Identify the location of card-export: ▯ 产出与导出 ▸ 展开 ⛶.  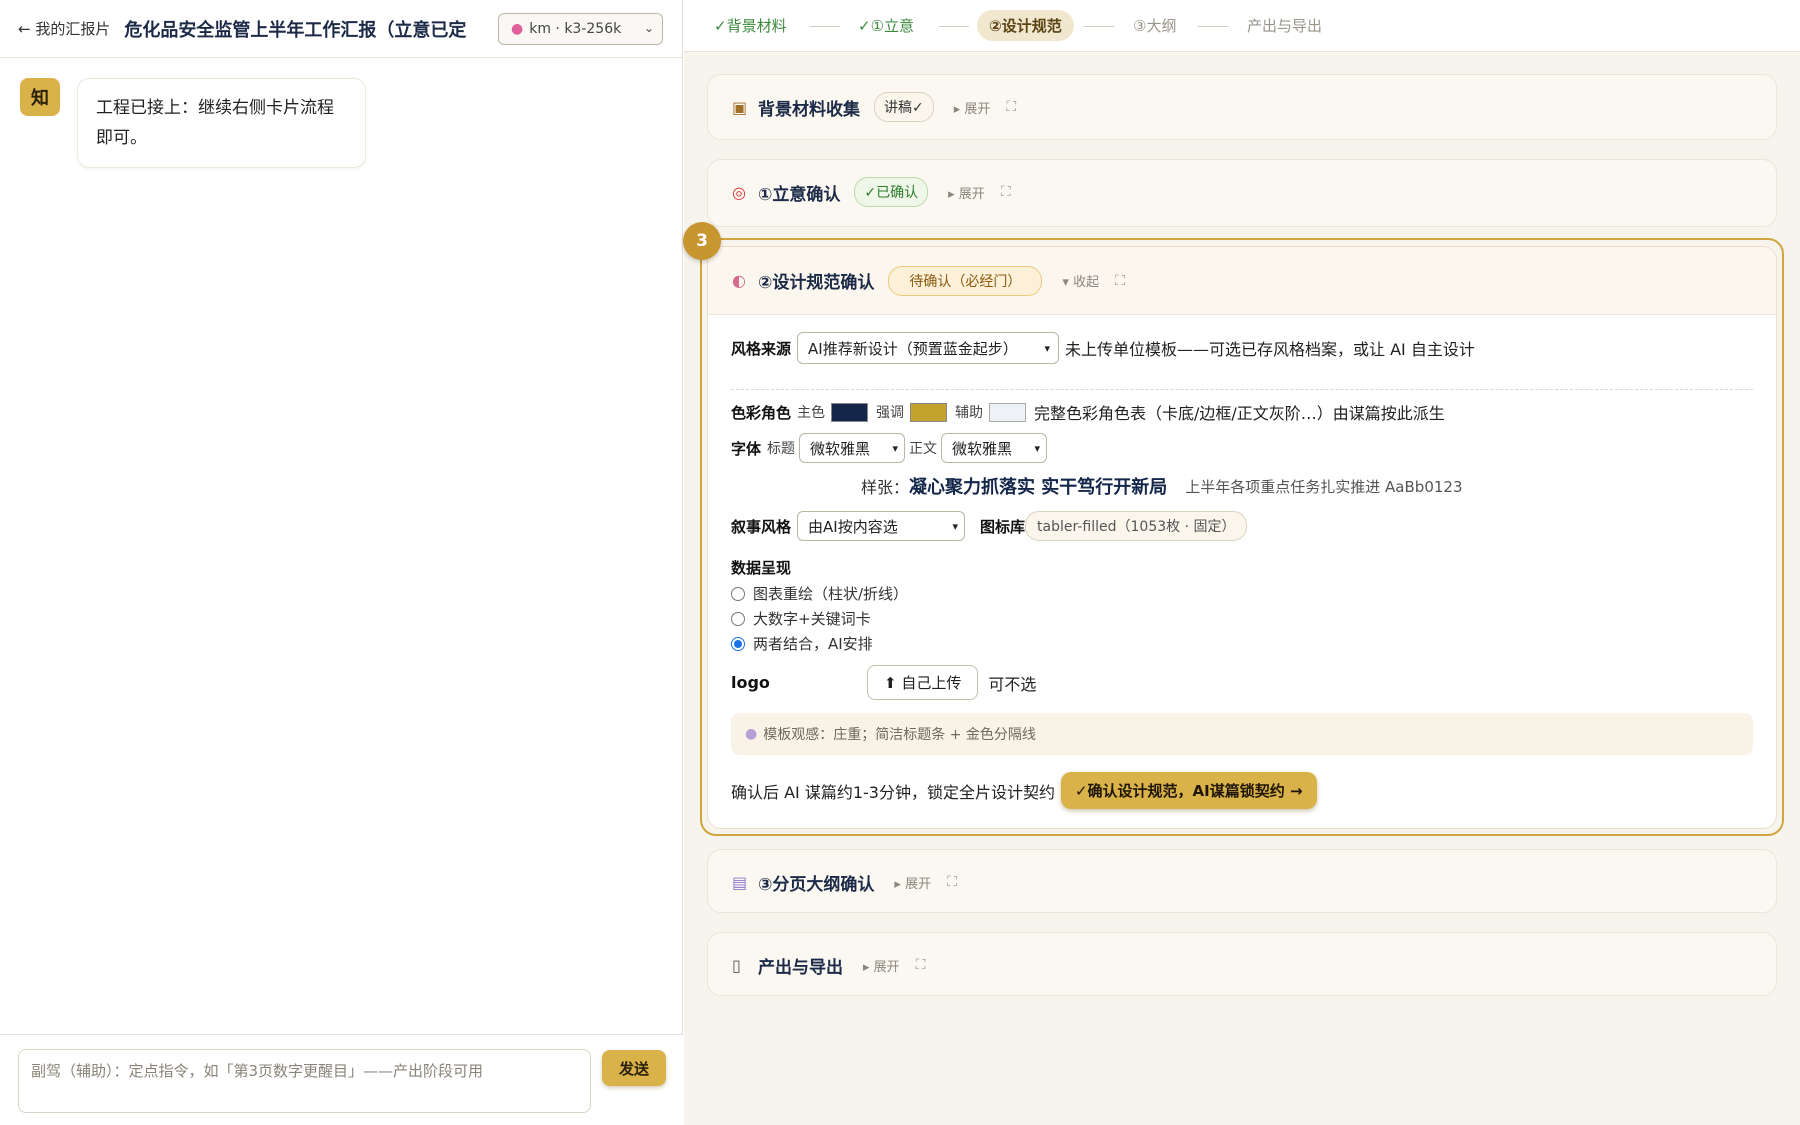
(1242, 964).